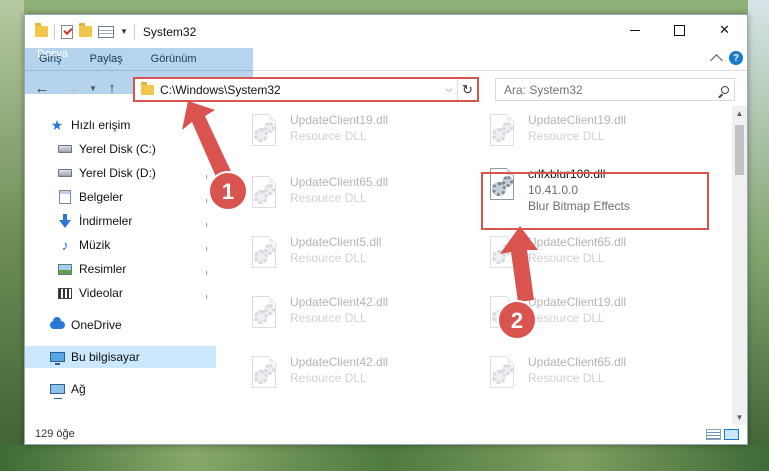  I want to click on address-path: C:\Windows\System32, so click(300, 90).